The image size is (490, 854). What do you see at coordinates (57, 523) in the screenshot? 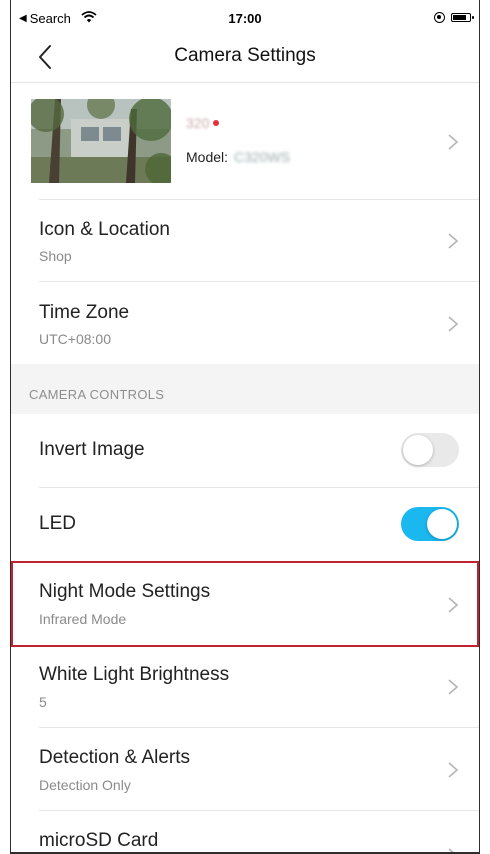
I see `row-label: LED` at bounding box center [57, 523].